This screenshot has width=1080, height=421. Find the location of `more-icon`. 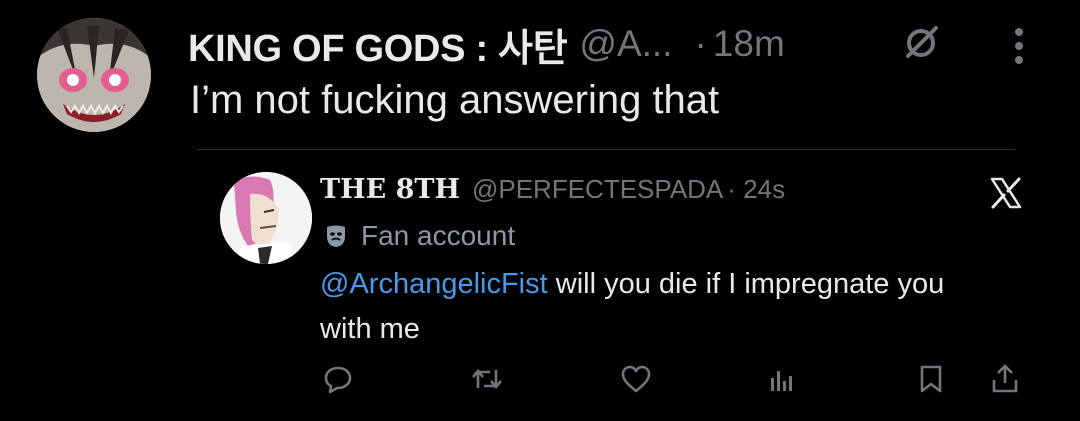

more-icon is located at coordinates (1019, 46).